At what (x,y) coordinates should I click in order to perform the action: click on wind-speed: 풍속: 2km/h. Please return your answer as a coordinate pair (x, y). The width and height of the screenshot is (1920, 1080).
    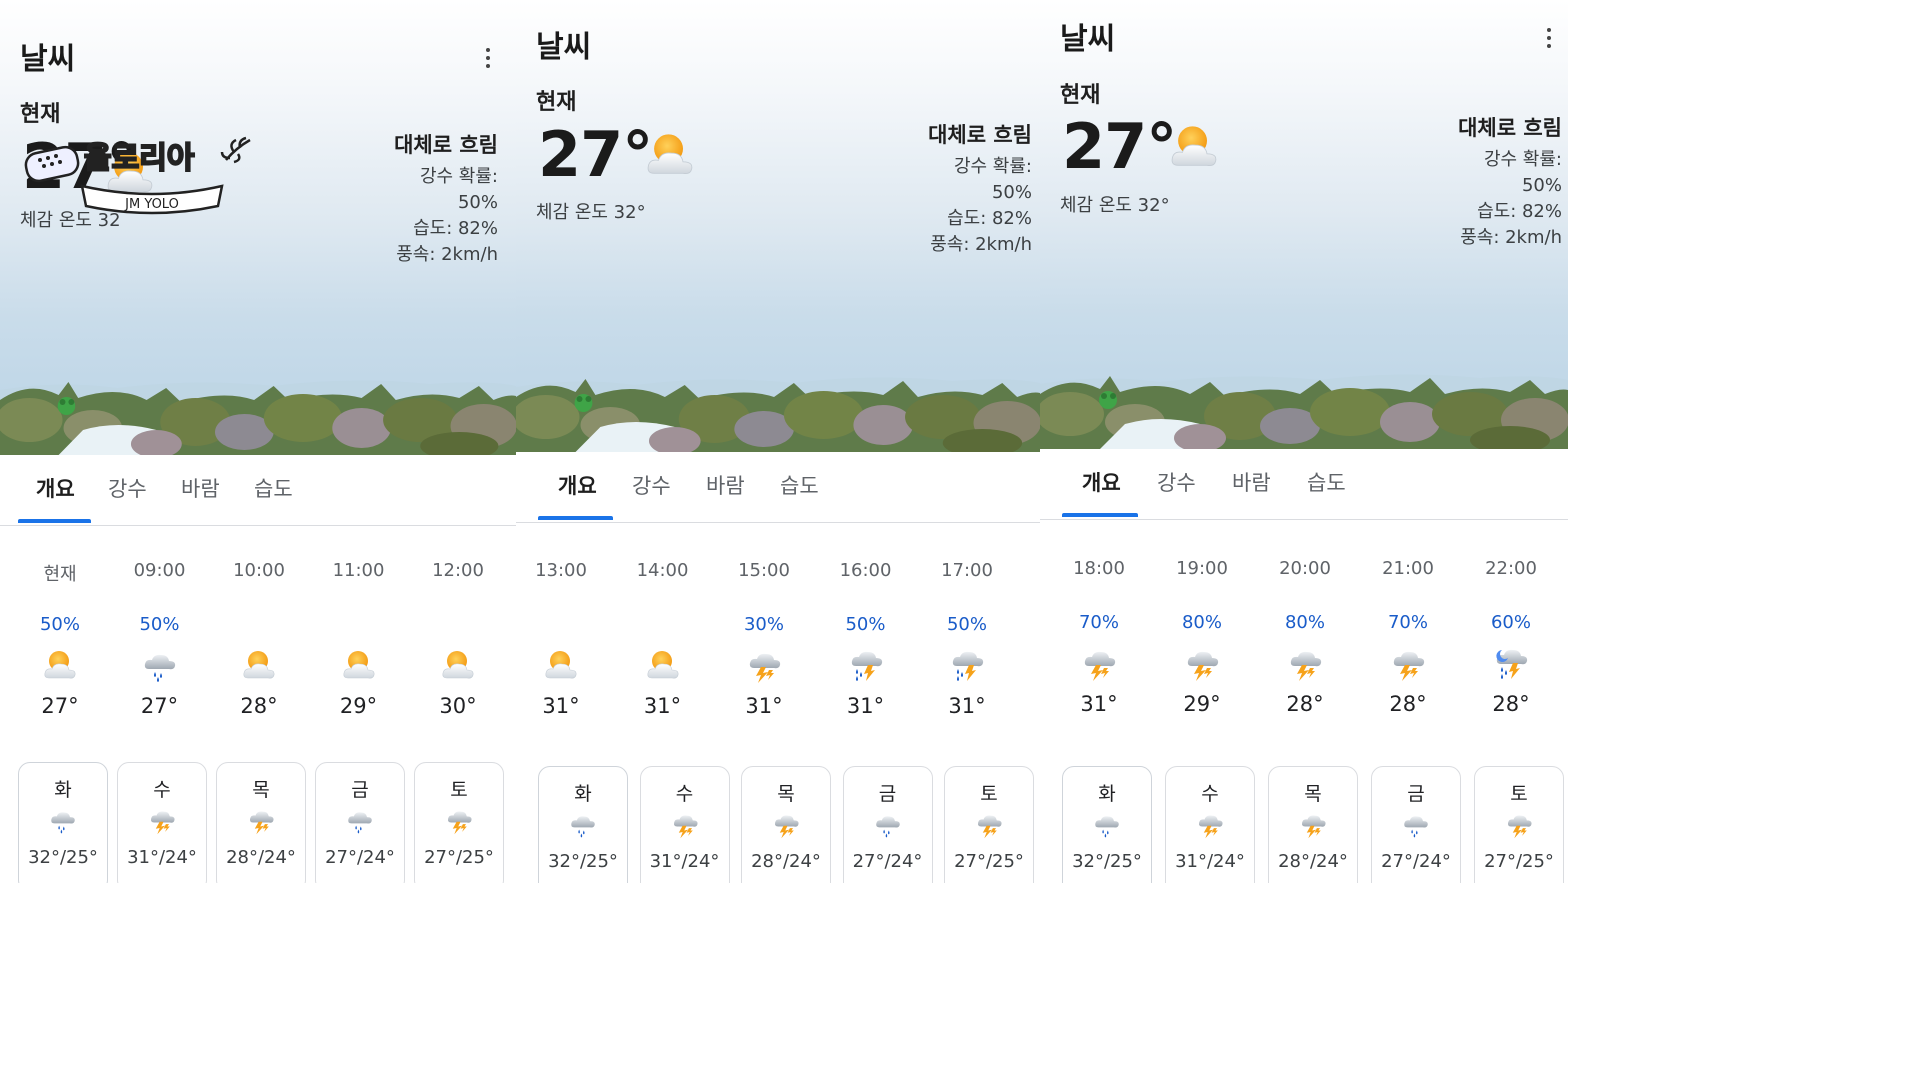
    Looking at the image, I should click on (447, 254).